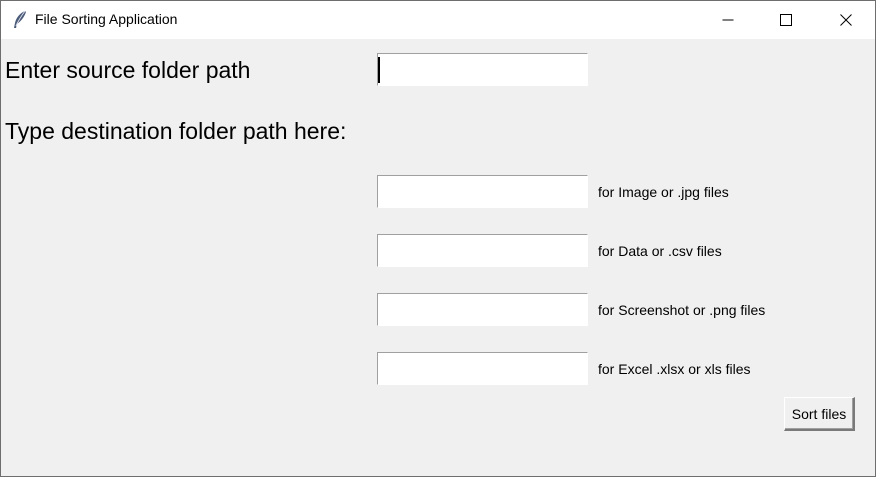 This screenshot has width=876, height=477. I want to click on title-bar: File Sorting Application, so click(438, 20).